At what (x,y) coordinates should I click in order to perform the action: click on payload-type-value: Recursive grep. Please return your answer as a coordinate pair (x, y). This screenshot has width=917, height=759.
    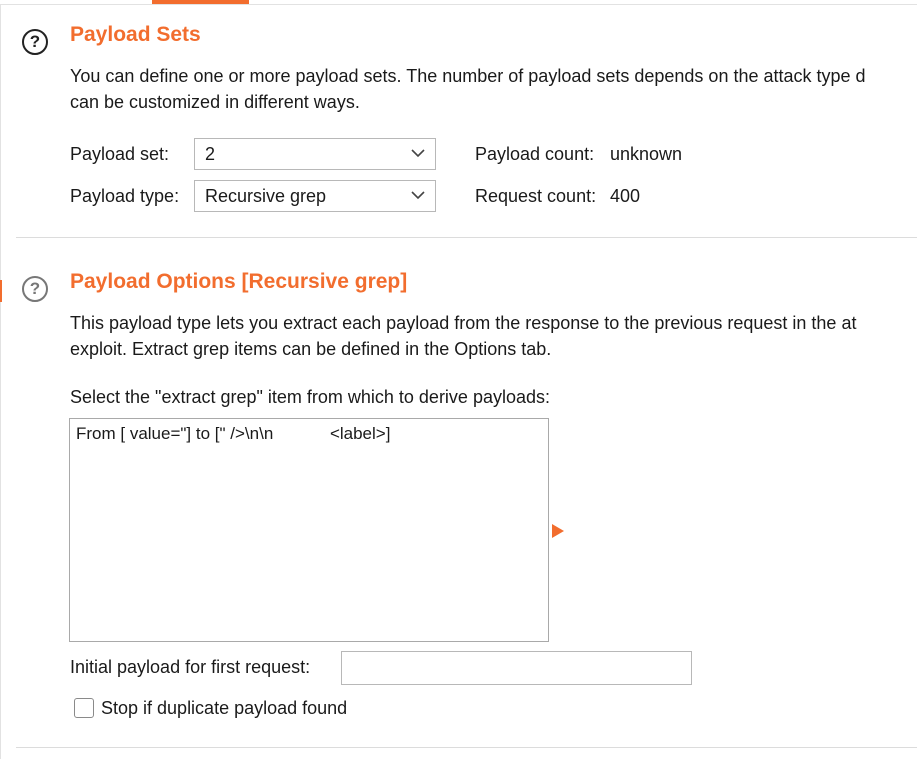
    Looking at the image, I should click on (266, 196).